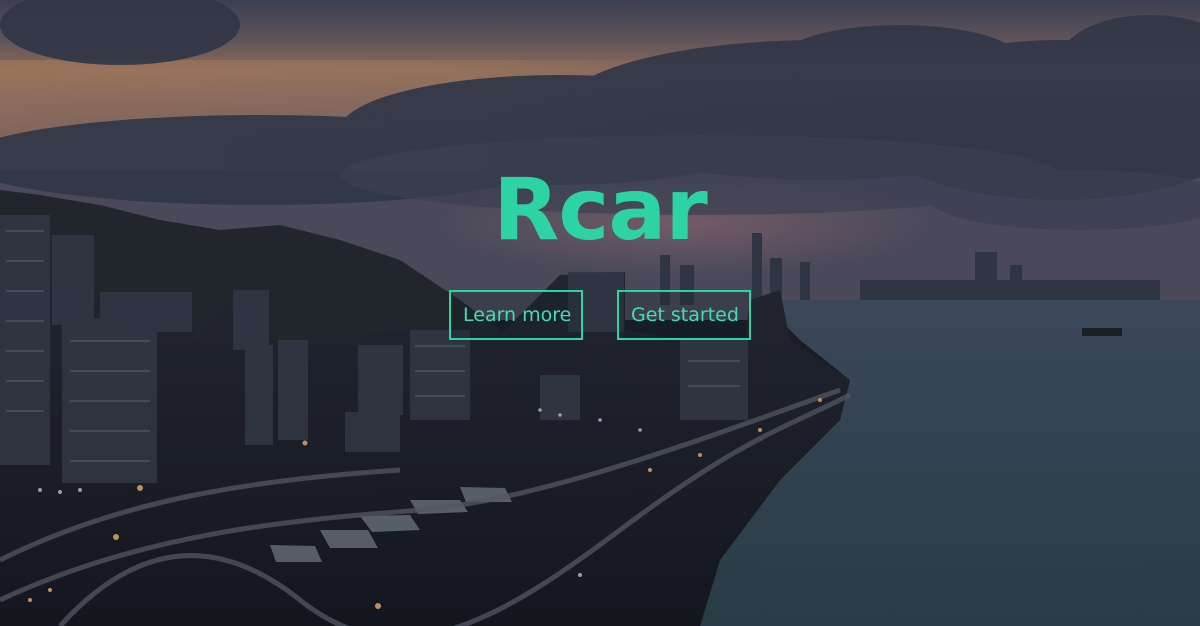 Image resolution: width=1200 pixels, height=626 pixels. Describe the element at coordinates (684, 315) in the screenshot. I see `get-started-button: Get started` at that location.